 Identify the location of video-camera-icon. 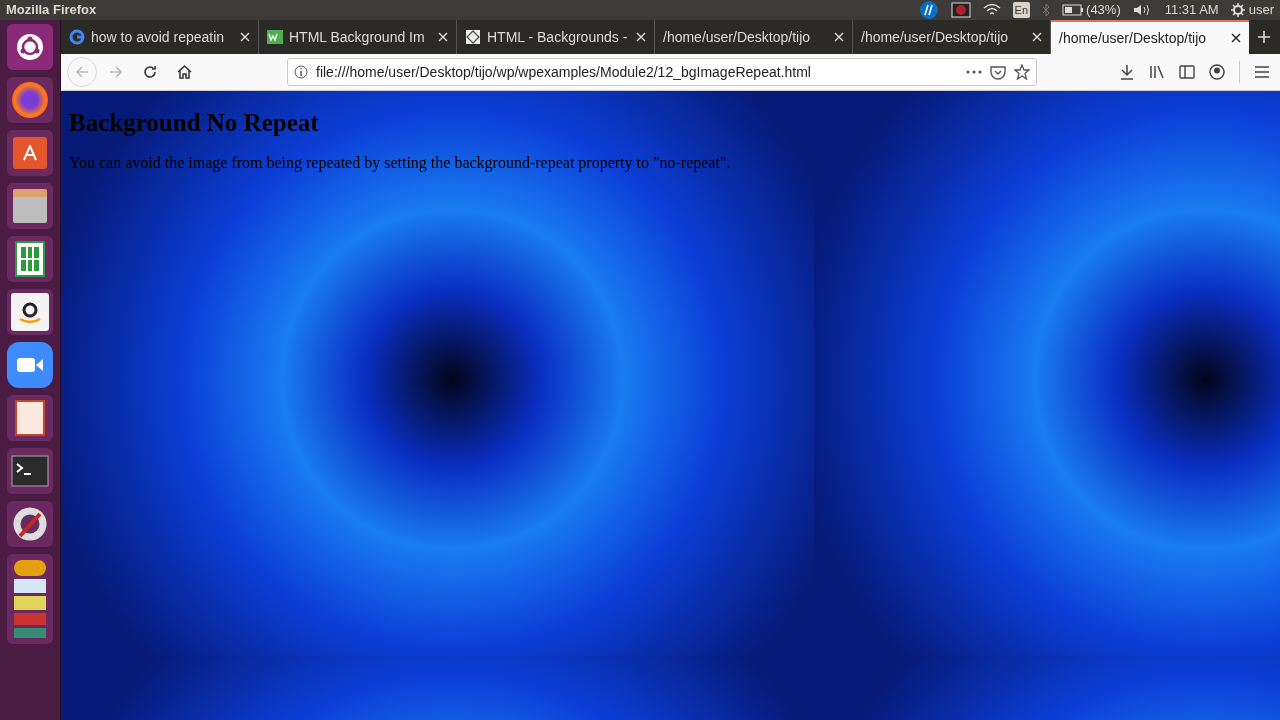
(30, 365).